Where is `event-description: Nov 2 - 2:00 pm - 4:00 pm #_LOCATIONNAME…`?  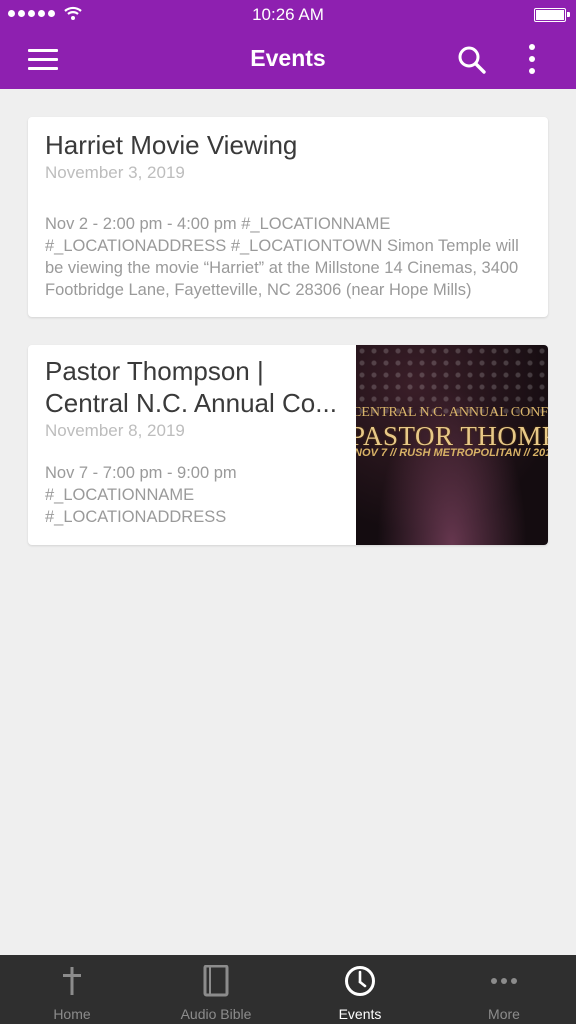 event-description: Nov 2 - 2:00 pm - 4:00 pm #_LOCATIONNAME… is located at coordinates (282, 257).